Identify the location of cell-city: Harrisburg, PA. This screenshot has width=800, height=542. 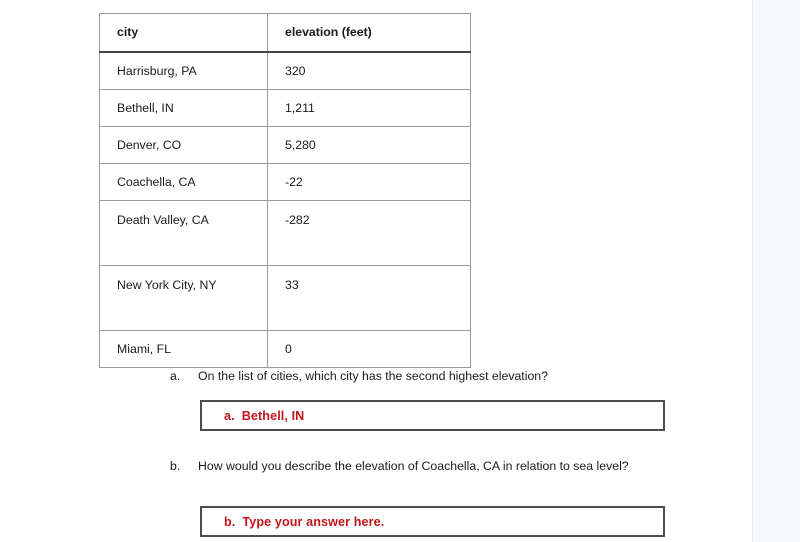
(183, 70).